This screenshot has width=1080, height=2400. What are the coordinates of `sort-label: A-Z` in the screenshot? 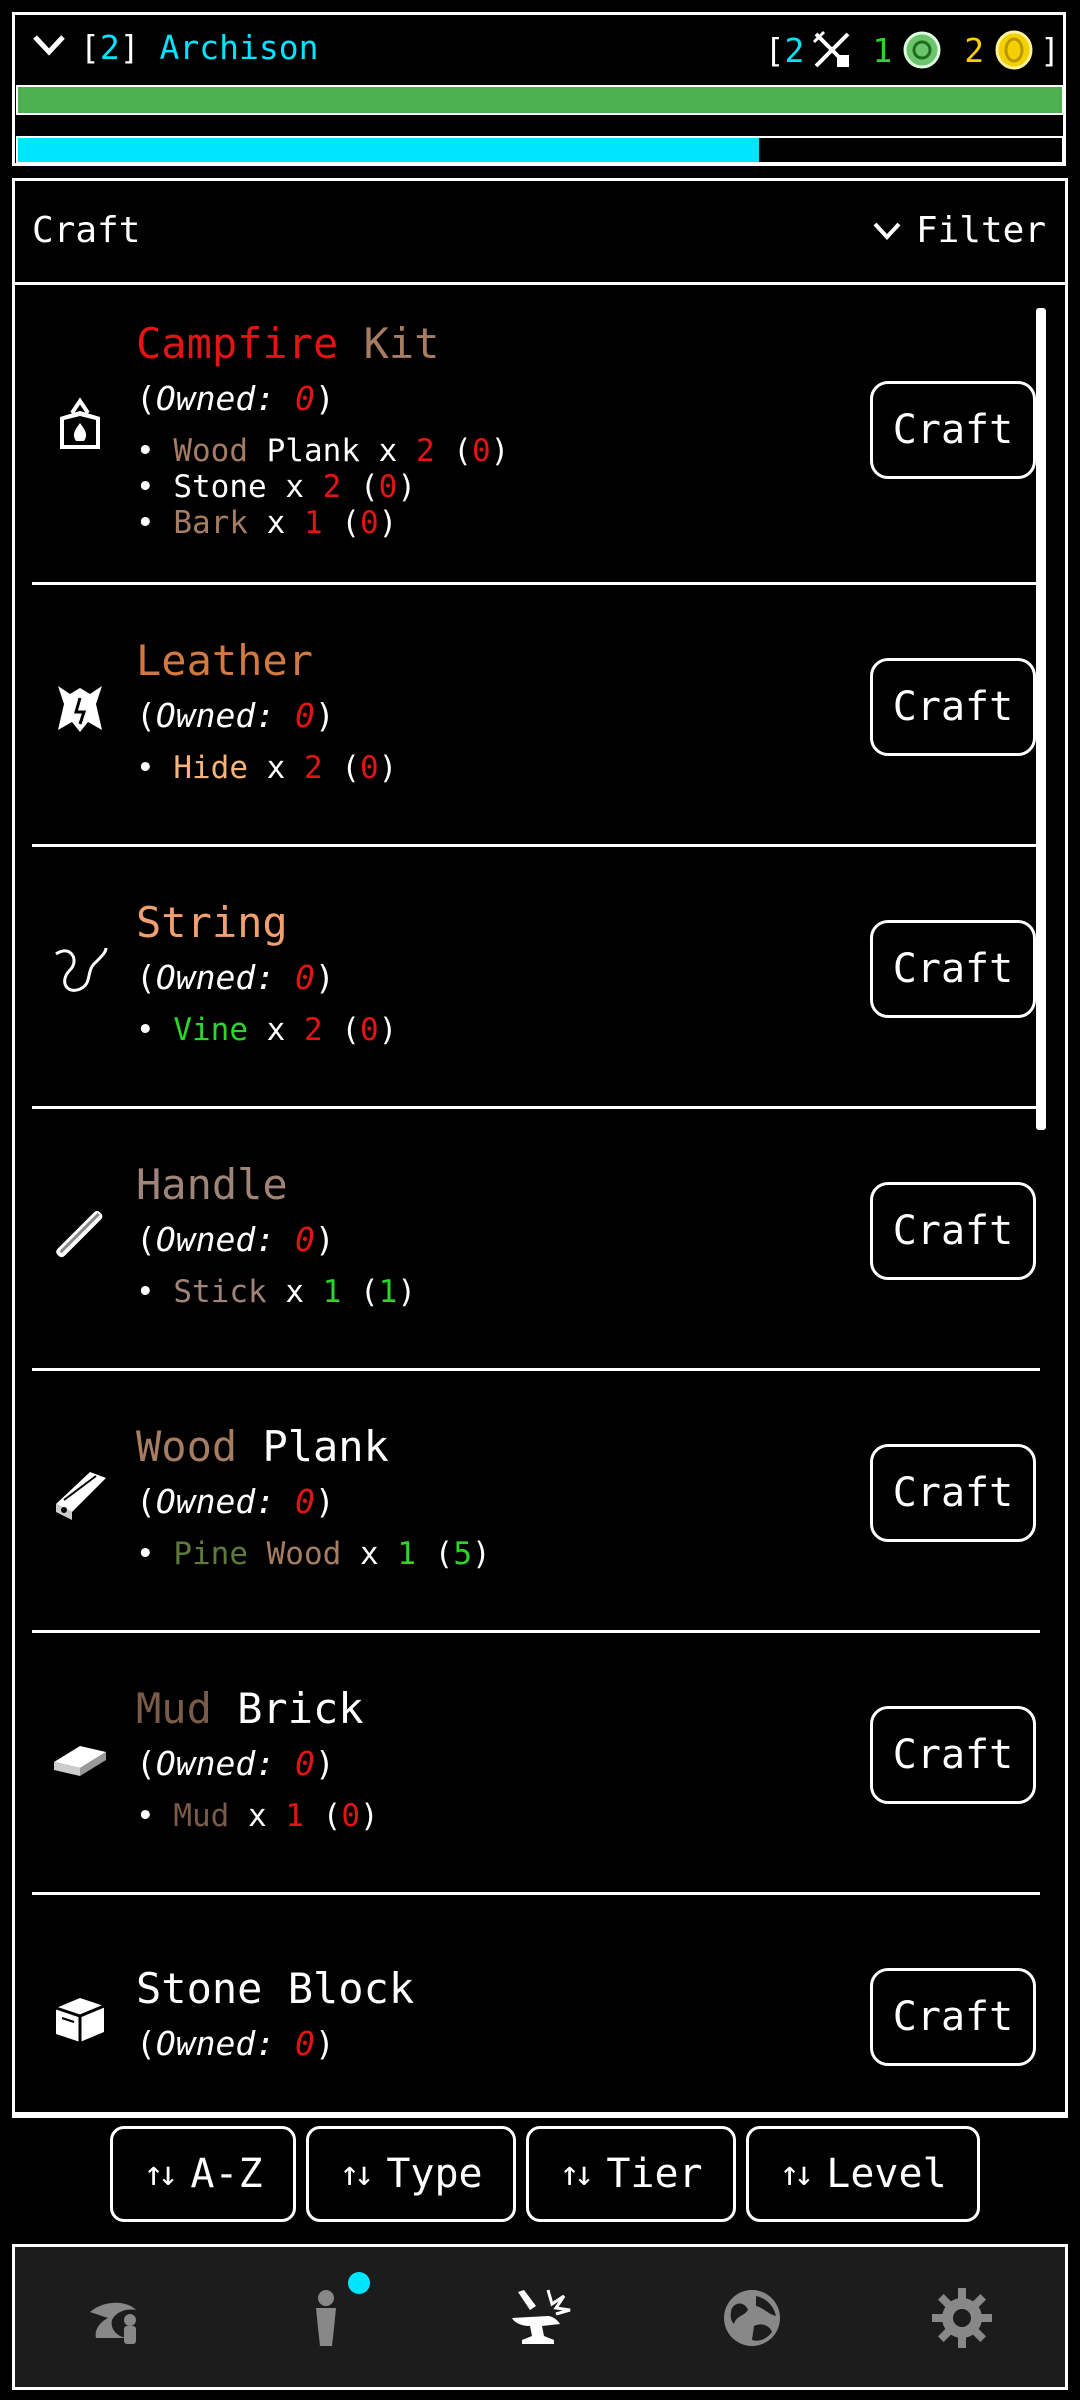 It's located at (226, 2174).